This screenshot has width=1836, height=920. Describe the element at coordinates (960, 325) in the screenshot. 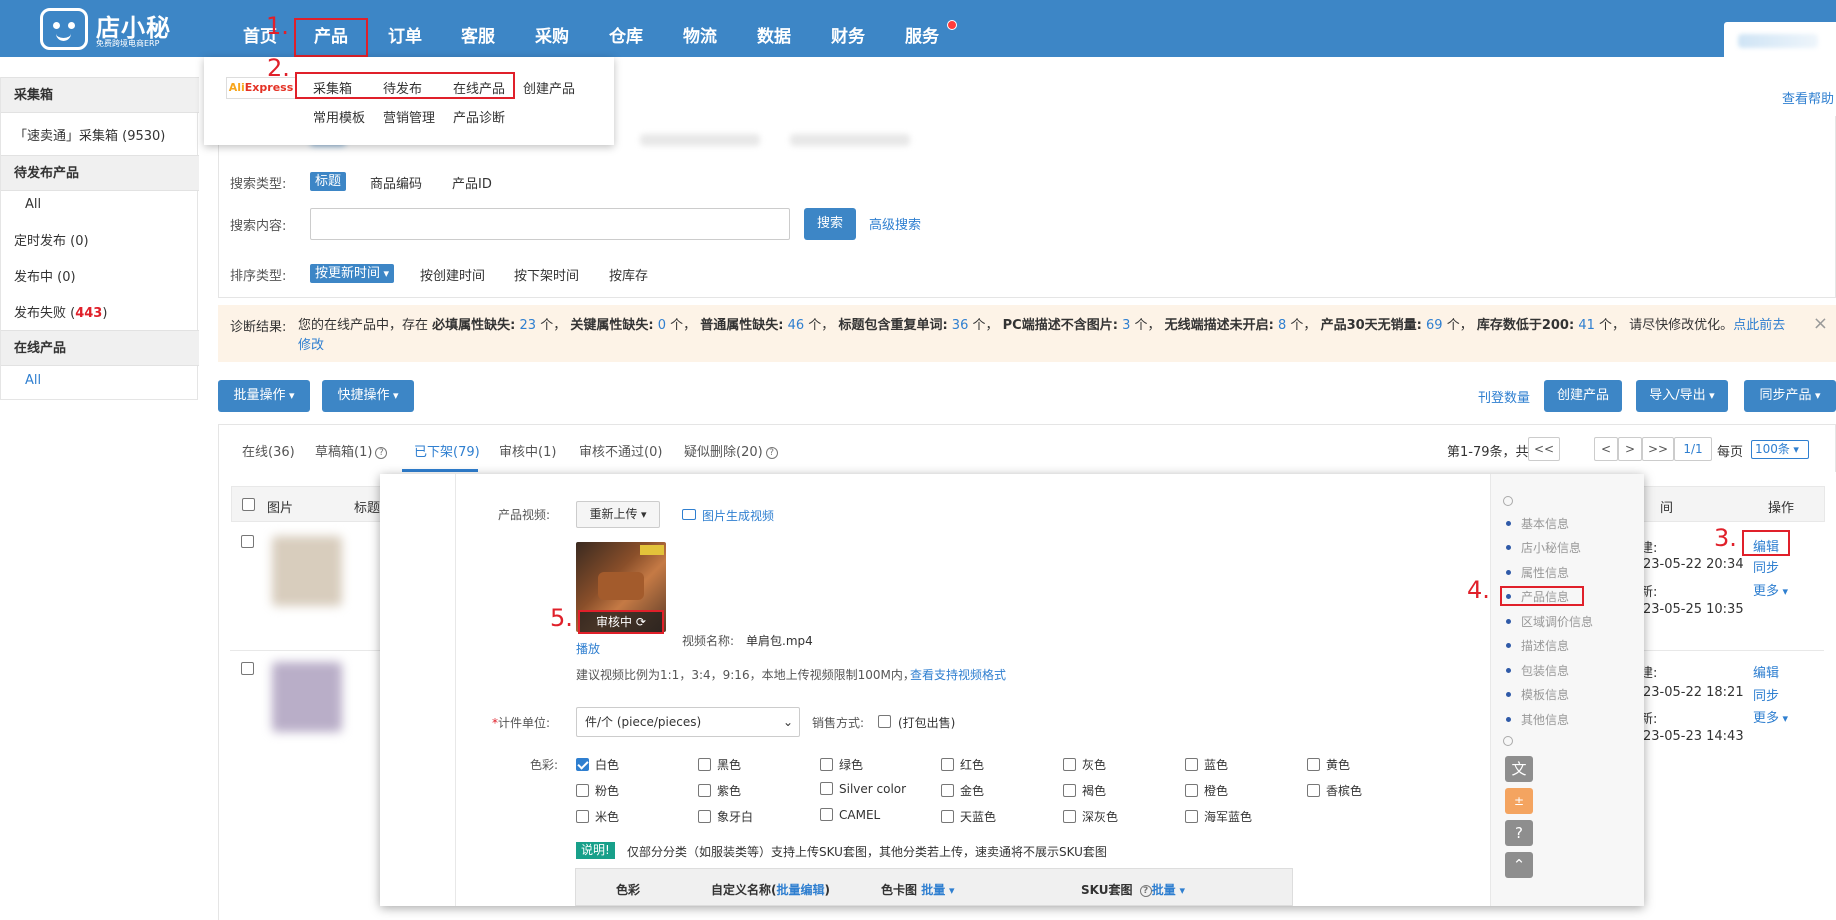

I see `diag-count: 36` at that location.